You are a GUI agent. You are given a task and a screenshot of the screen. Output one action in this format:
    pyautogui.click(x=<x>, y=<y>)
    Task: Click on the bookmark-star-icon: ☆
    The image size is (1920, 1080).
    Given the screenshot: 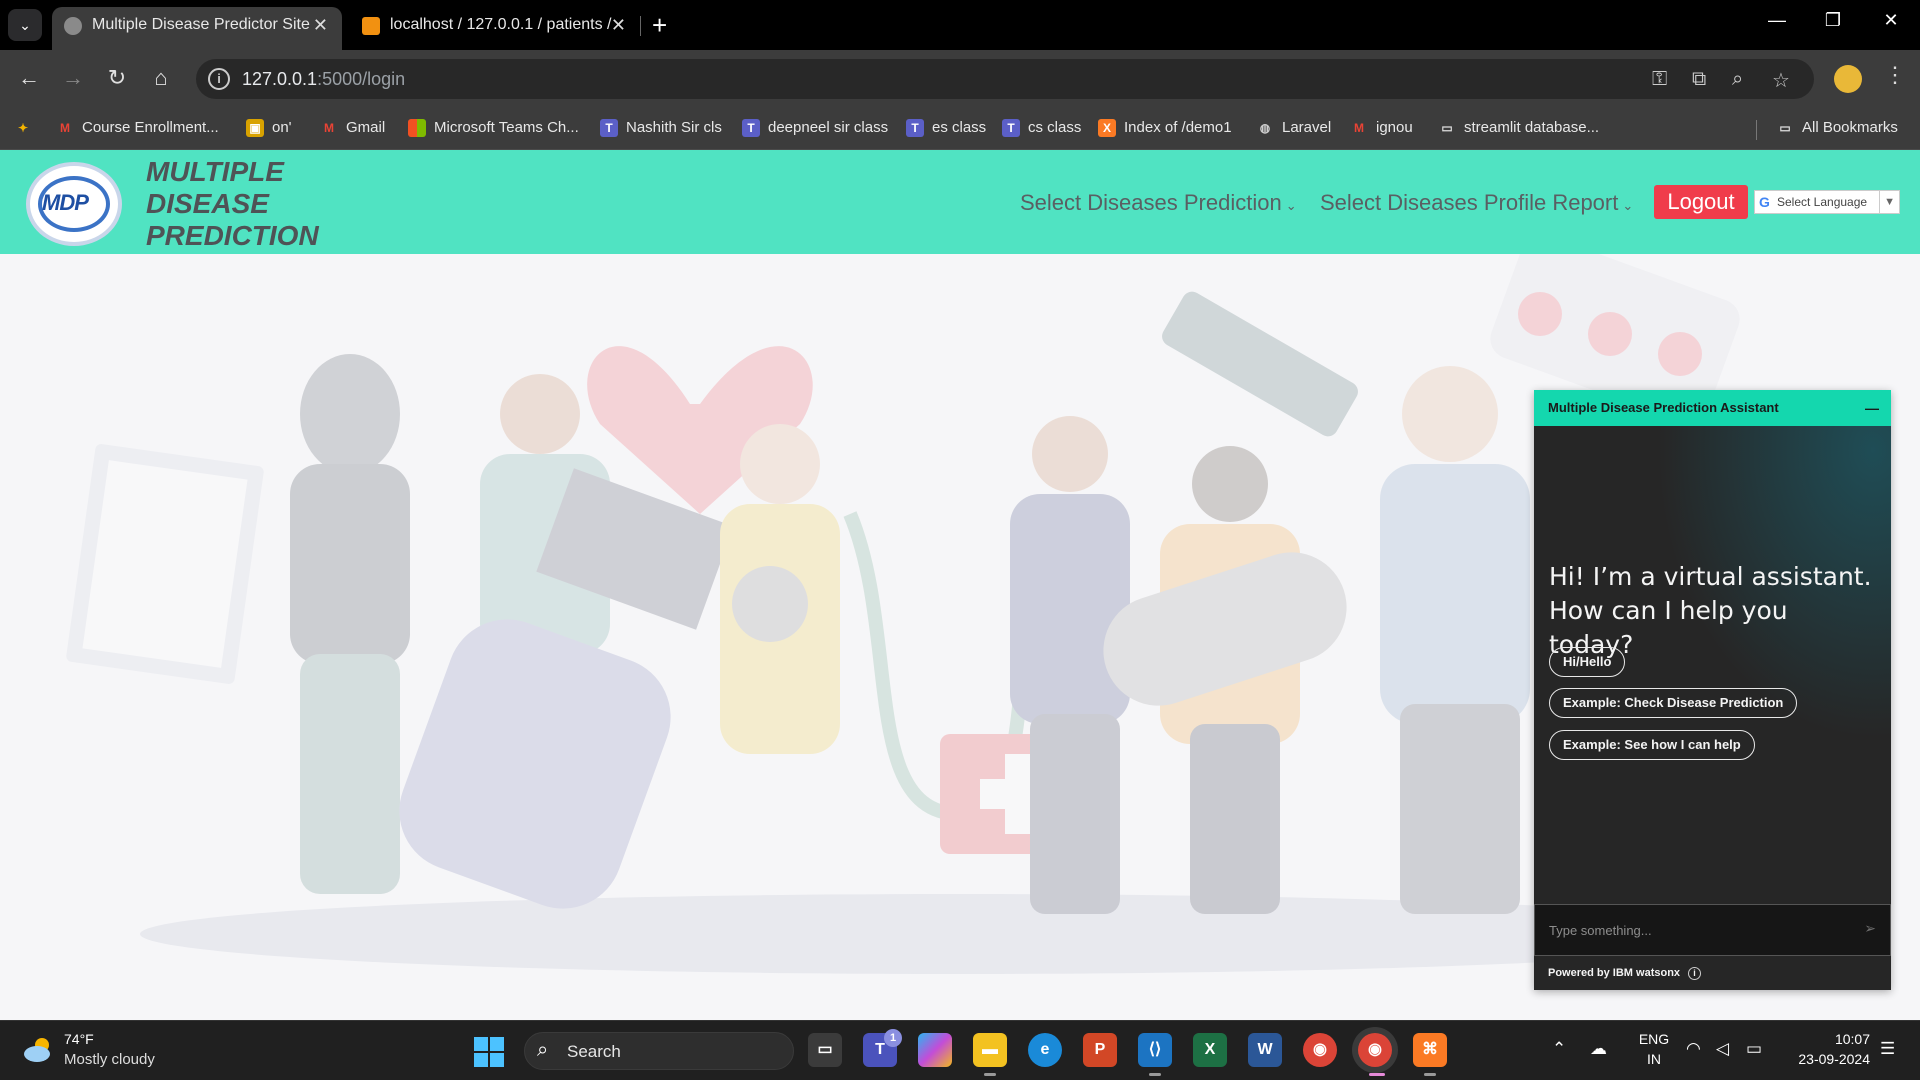 What is the action you would take?
    pyautogui.click(x=1781, y=80)
    